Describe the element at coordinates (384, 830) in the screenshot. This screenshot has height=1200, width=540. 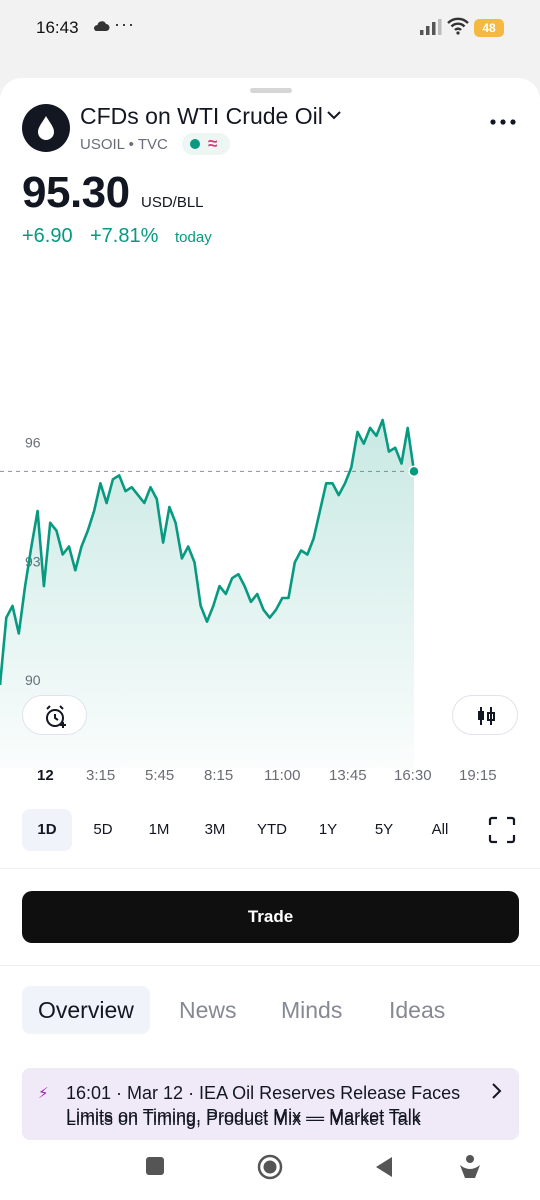
I see `range-5y: 5Y` at that location.